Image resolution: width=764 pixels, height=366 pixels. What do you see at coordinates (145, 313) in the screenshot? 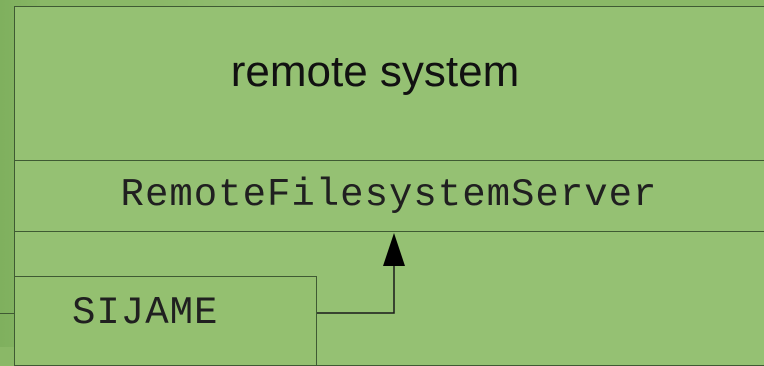
I see `sijame-label: SIJAME` at bounding box center [145, 313].